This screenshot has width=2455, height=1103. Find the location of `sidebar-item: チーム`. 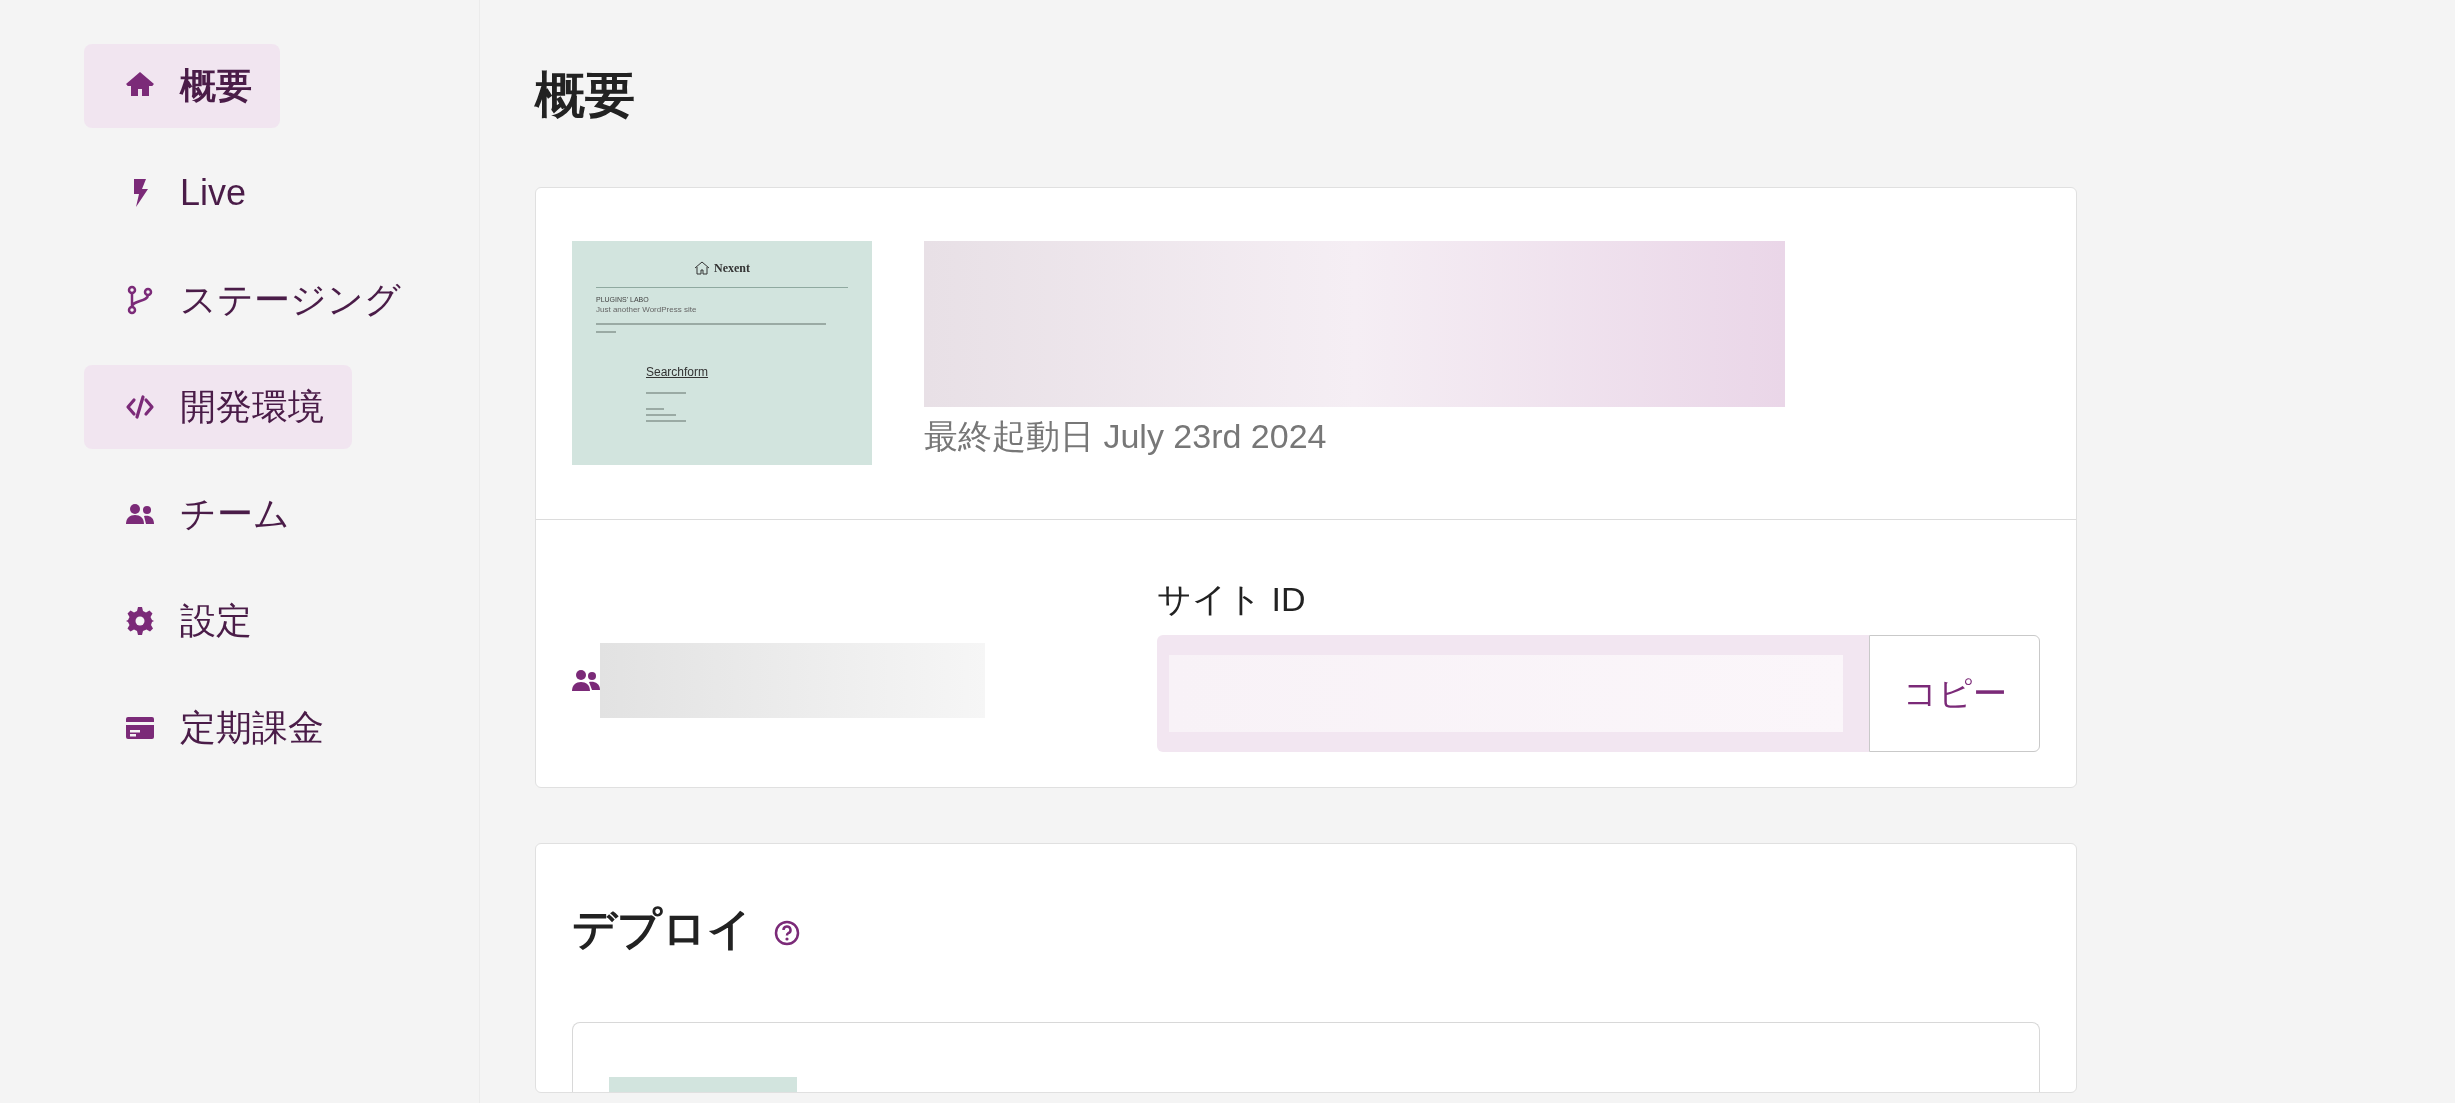

sidebar-item: チーム is located at coordinates (201, 514).